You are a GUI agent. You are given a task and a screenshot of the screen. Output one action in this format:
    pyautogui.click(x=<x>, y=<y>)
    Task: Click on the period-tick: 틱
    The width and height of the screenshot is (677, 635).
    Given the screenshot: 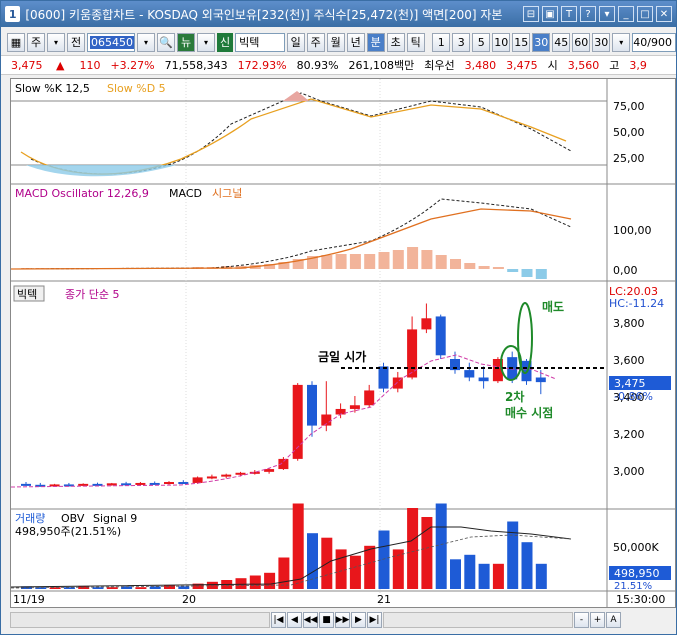 What is the action you would take?
    pyautogui.click(x=415, y=42)
    